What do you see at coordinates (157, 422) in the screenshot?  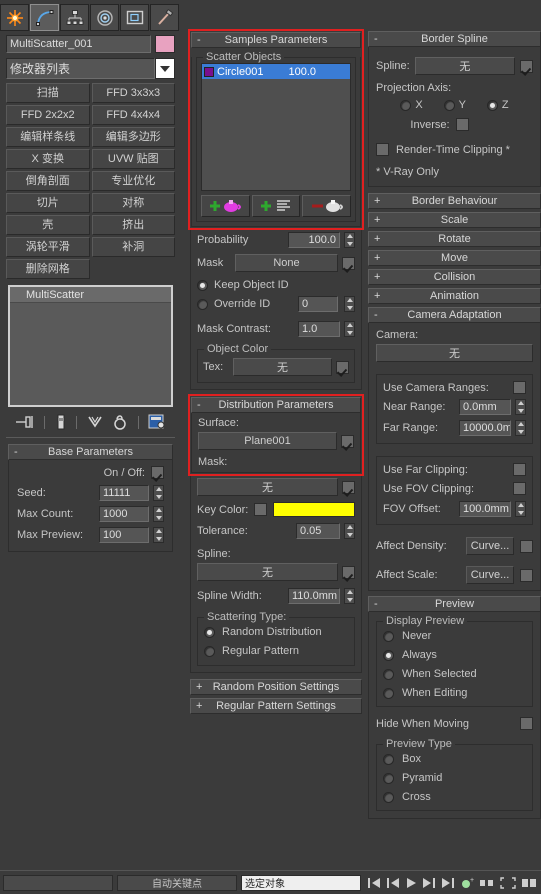 I see `configure-sets-icon` at bounding box center [157, 422].